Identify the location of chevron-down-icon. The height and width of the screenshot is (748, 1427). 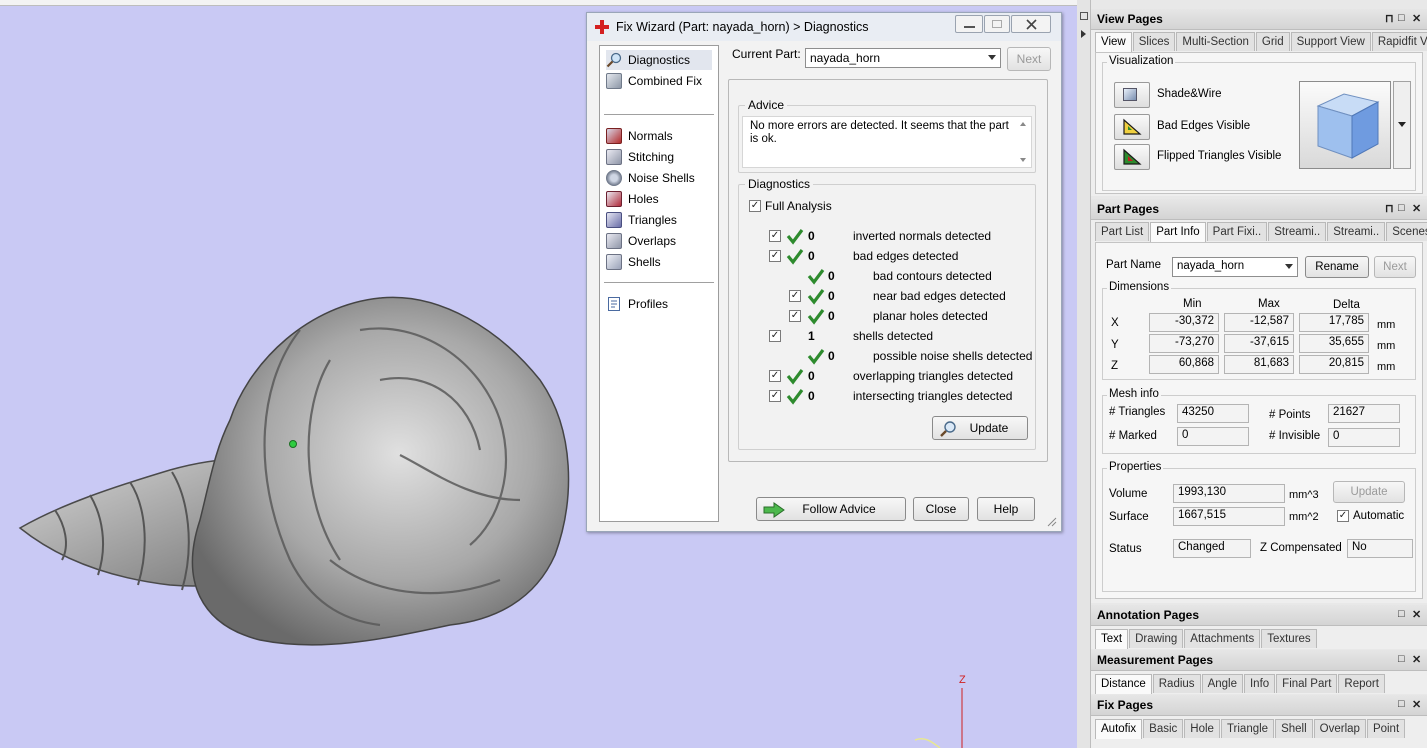
(992, 57).